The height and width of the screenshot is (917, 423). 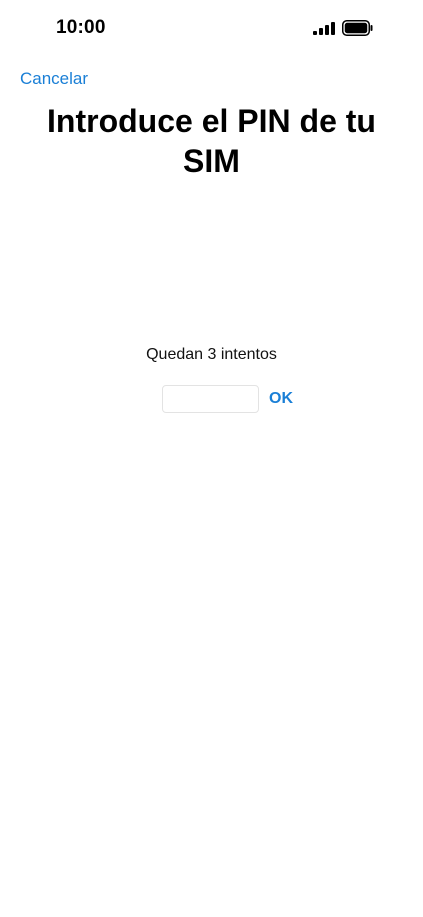 What do you see at coordinates (210, 399) in the screenshot?
I see `sim-pin-input` at bounding box center [210, 399].